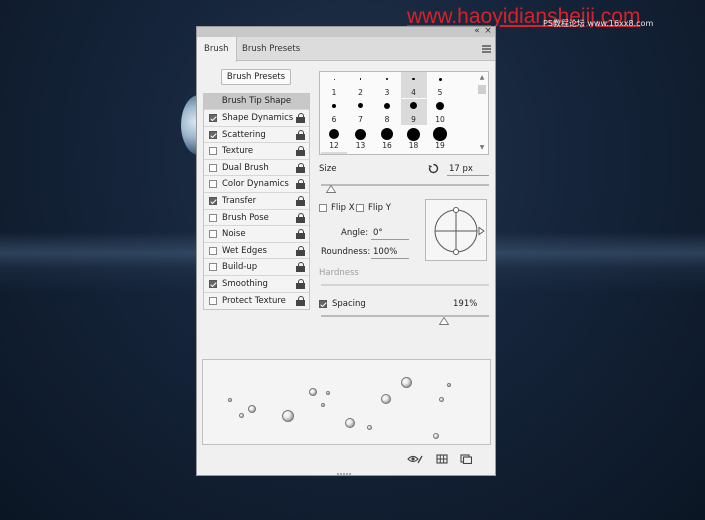 The width and height of the screenshot is (705, 520). What do you see at coordinates (440, 85) in the screenshot?
I see `brush-tip-5: 5` at bounding box center [440, 85].